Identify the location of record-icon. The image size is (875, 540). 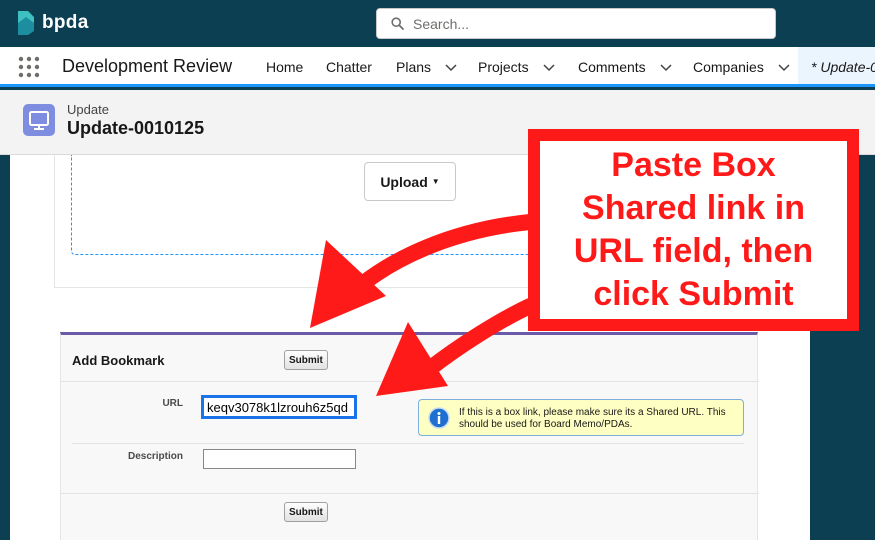
(39, 120).